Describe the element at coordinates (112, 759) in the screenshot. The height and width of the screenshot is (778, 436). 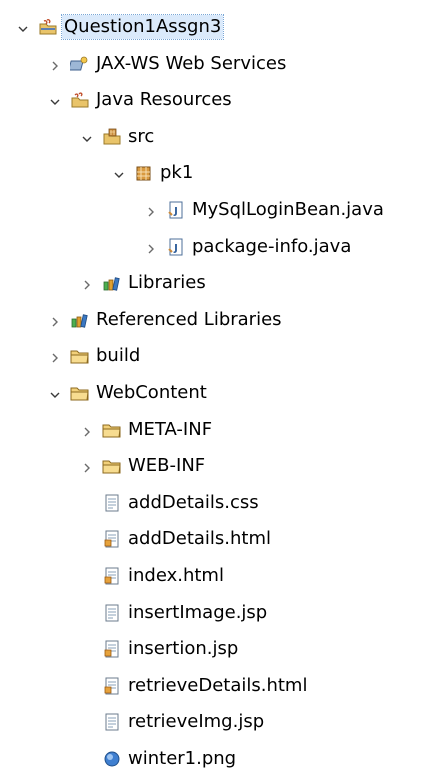
I see `image-file-icon` at that location.